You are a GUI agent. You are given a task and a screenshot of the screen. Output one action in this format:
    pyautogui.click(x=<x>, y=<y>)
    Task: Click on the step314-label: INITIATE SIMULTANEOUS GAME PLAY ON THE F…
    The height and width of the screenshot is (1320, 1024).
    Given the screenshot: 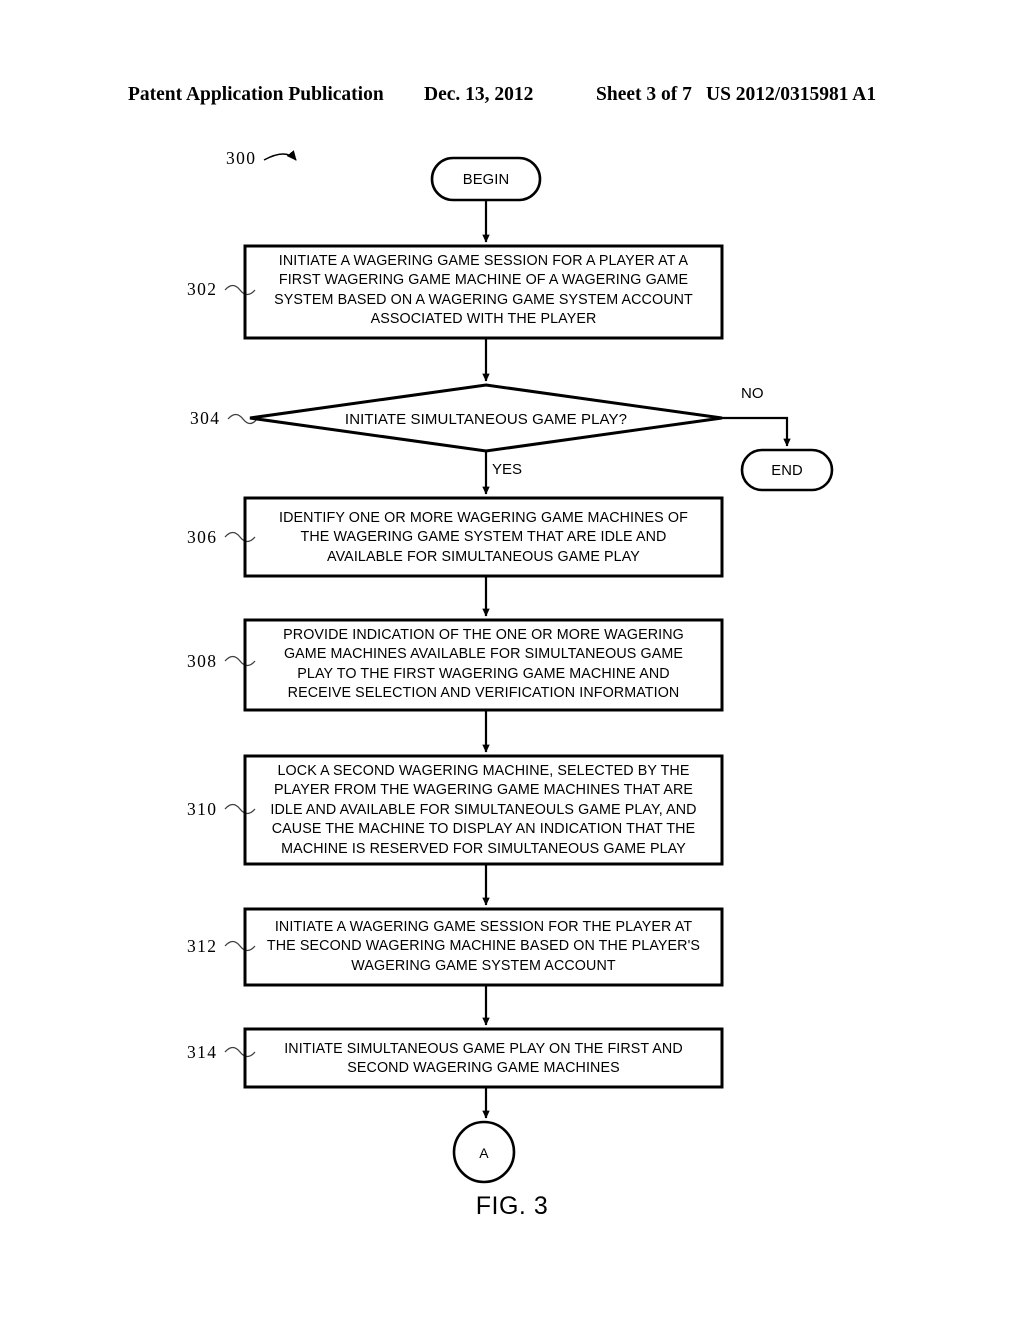 What is the action you would take?
    pyautogui.click(x=483, y=1059)
    